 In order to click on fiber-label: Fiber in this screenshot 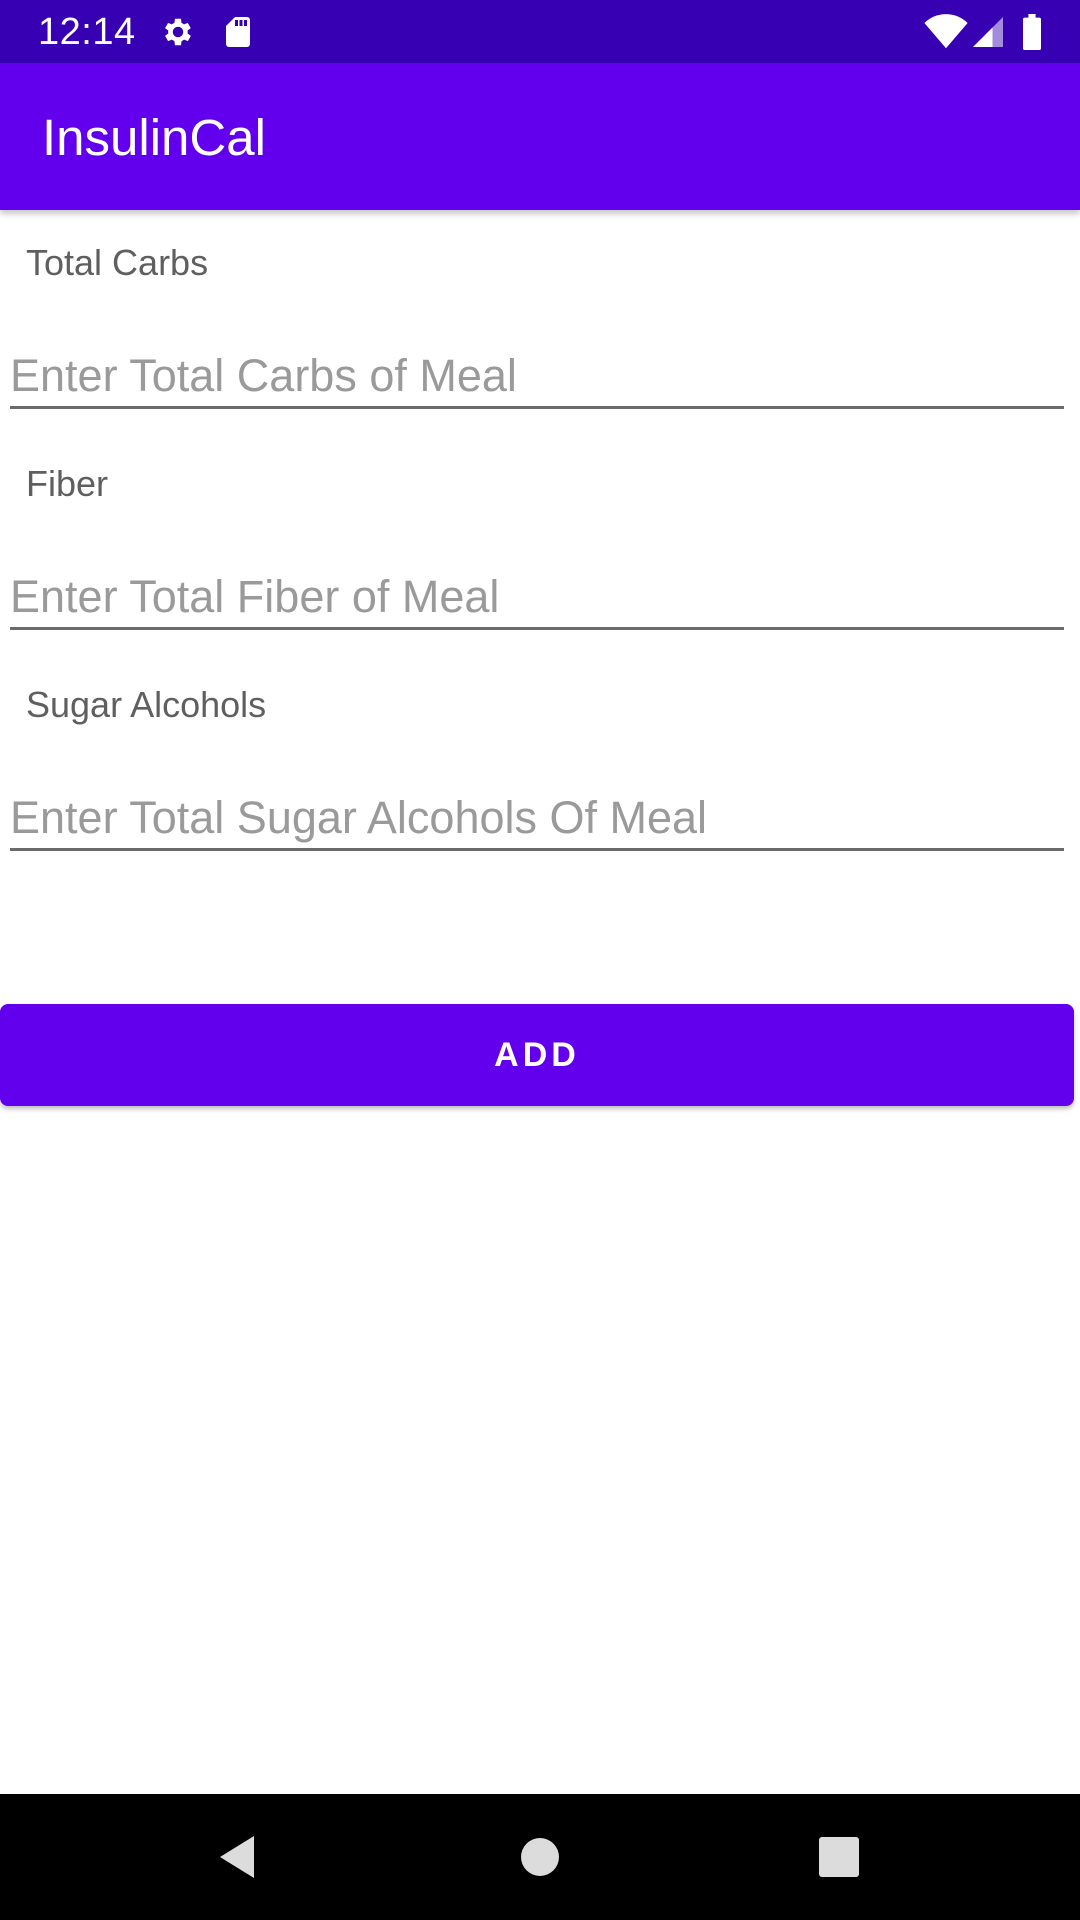, I will do `click(67, 483)`.